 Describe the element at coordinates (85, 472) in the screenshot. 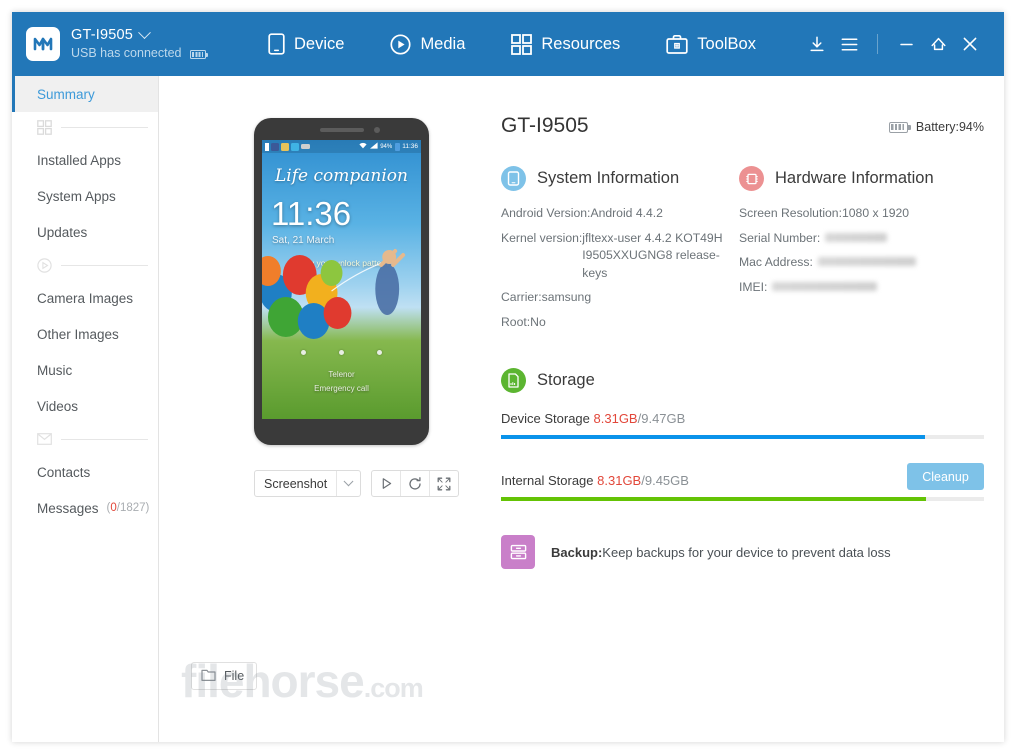

I see `sidebar-item-contacts: Contacts` at that location.